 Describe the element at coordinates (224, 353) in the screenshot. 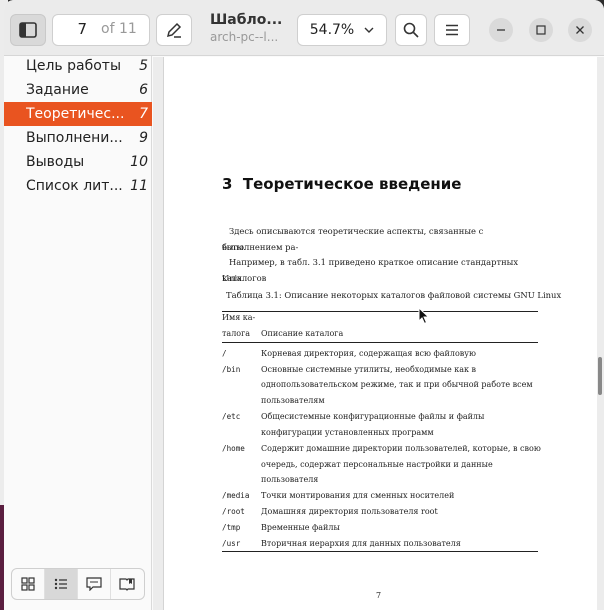

I see `table-cell-dir: /` at that location.